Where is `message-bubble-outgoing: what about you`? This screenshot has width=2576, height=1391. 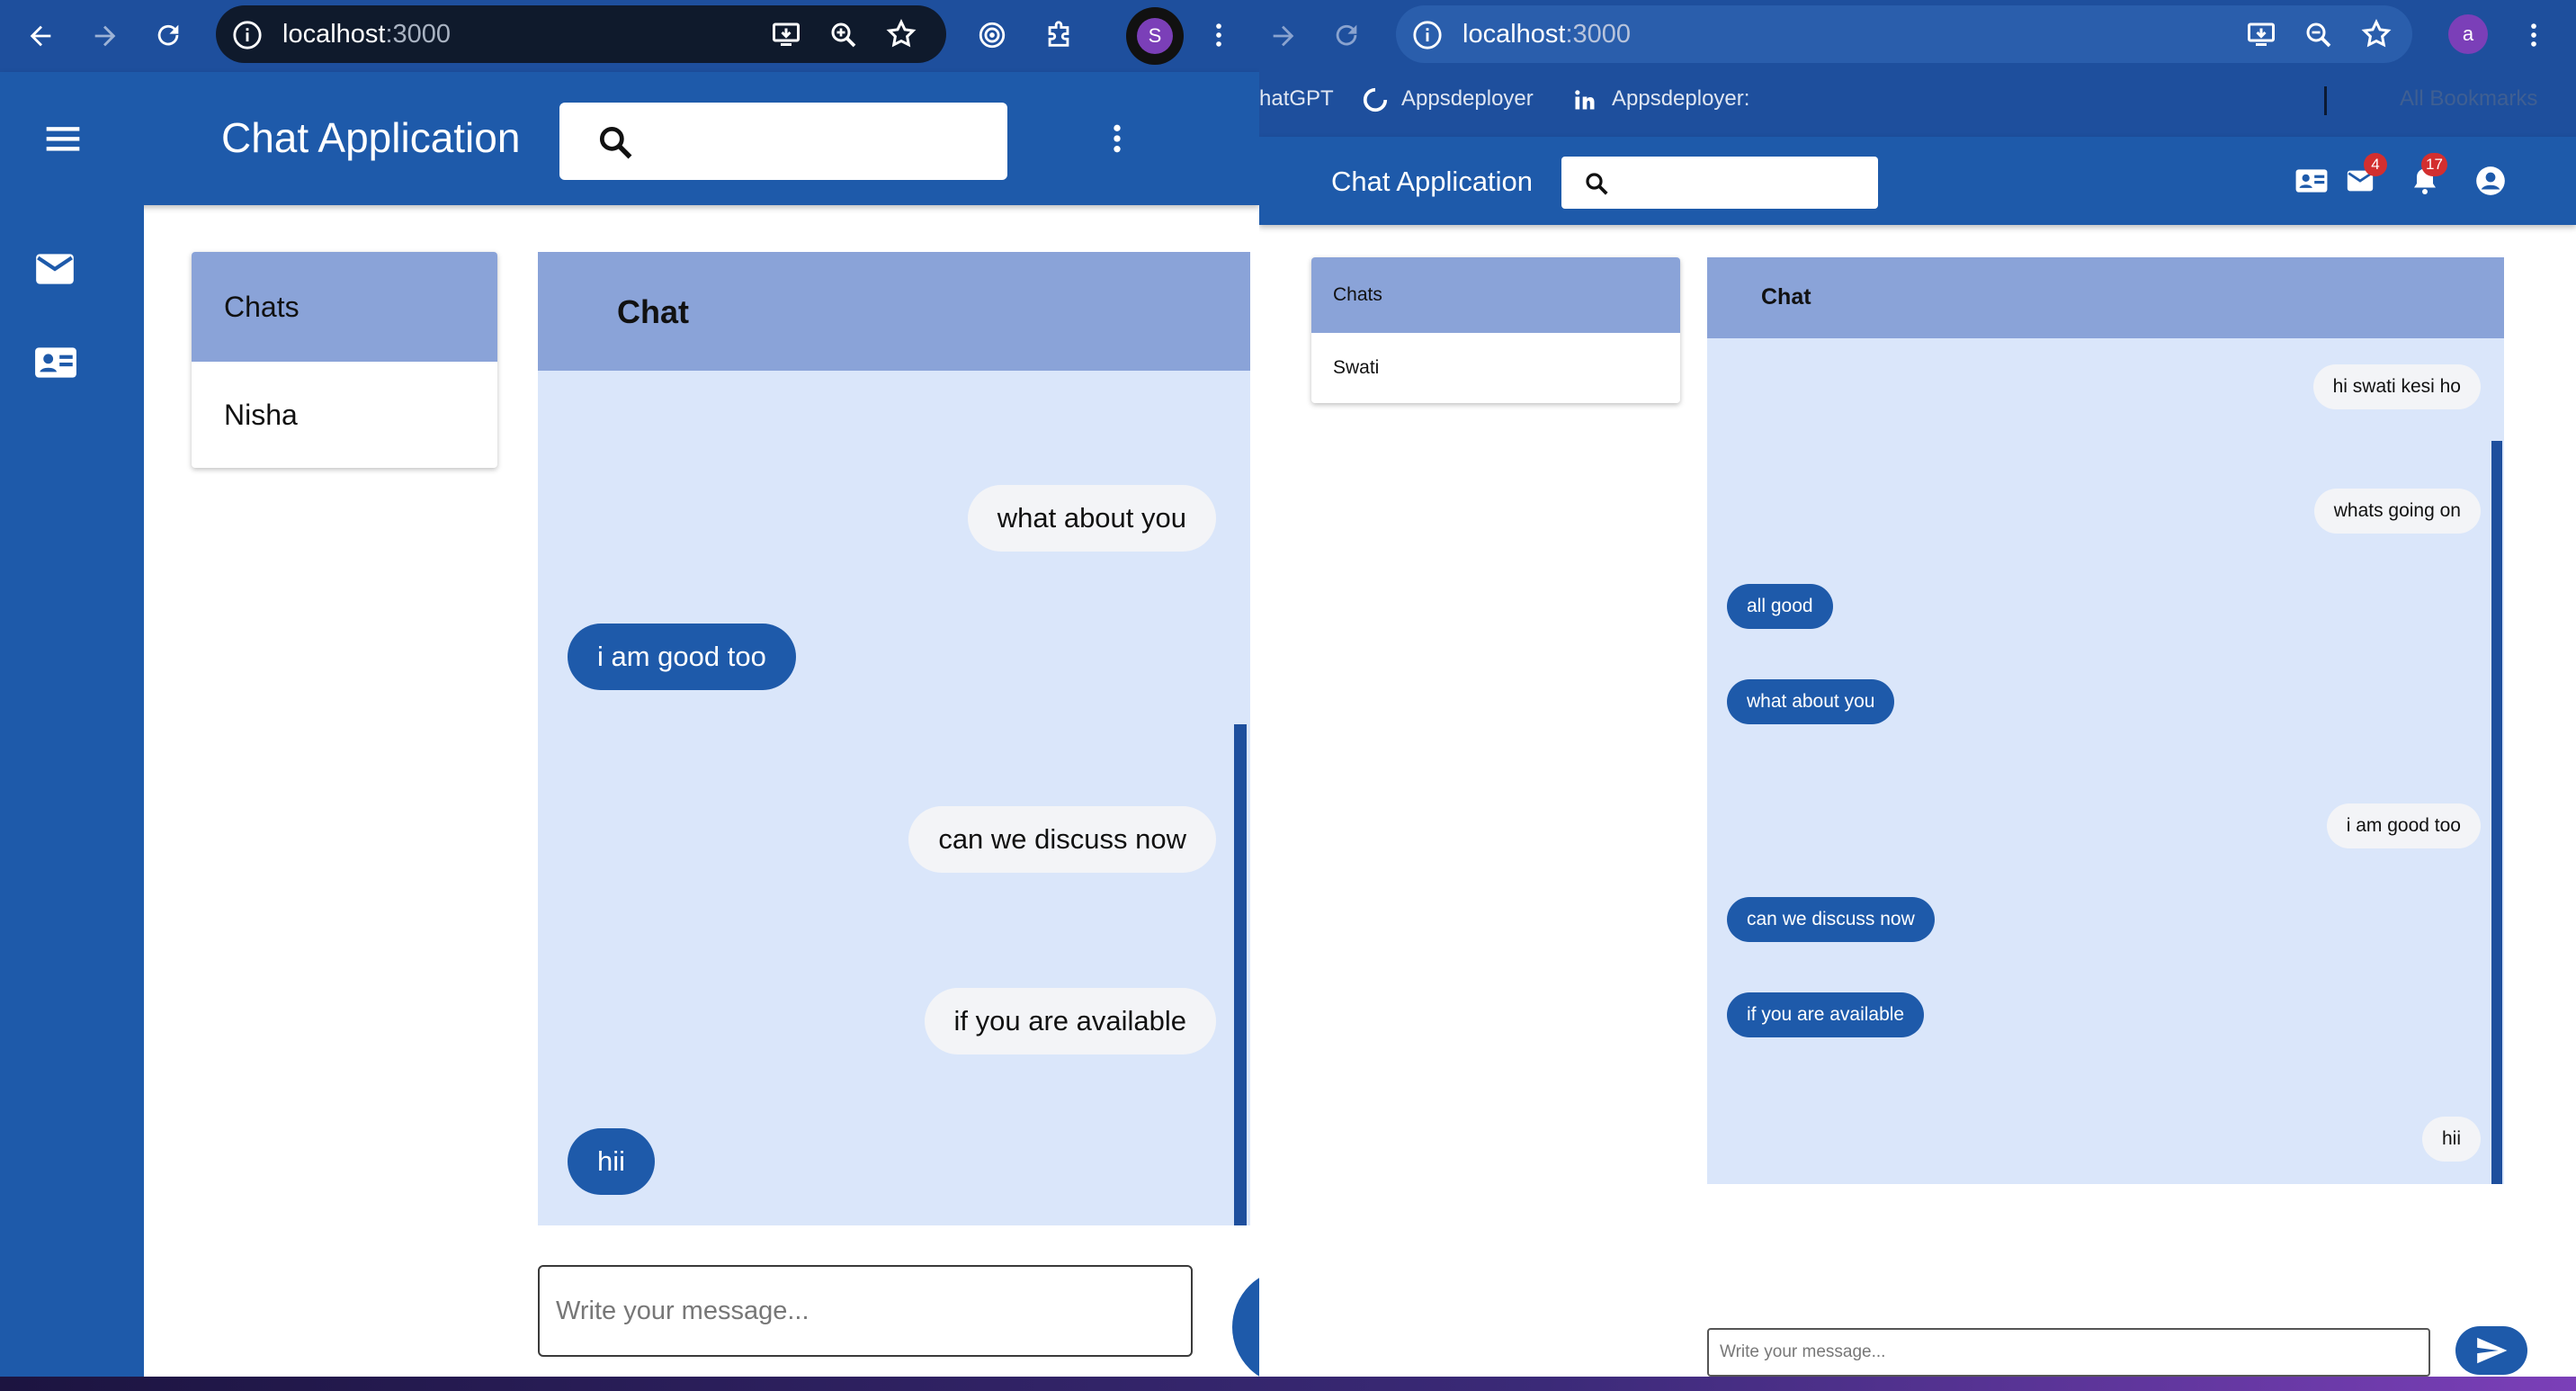 message-bubble-outgoing: what about you is located at coordinates (1091, 519).